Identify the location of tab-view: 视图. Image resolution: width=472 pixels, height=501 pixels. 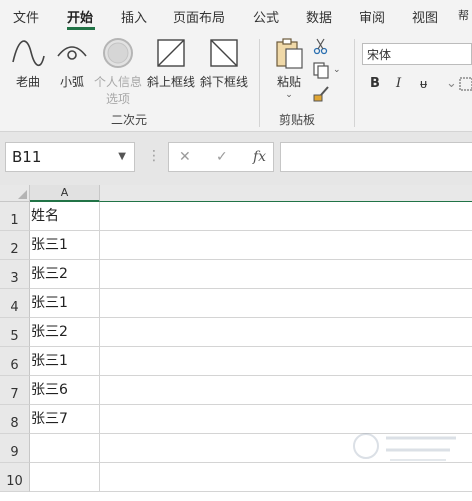
(425, 16).